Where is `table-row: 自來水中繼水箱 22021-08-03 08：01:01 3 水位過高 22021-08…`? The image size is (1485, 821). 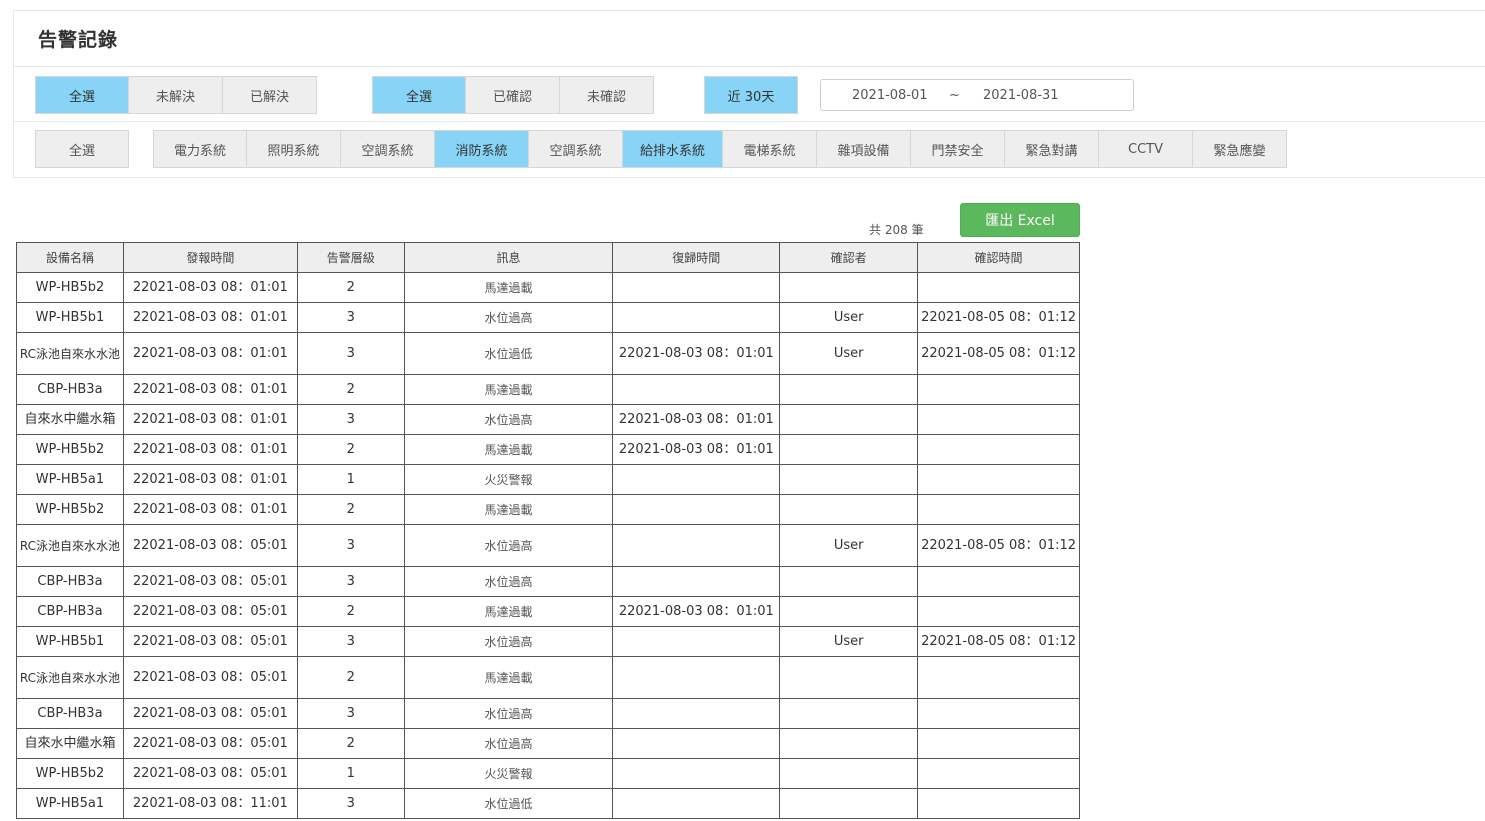 table-row: 自來水中繼水箱 22021-08-03 08：01:01 3 水位過高 22021-08… is located at coordinates (548, 419).